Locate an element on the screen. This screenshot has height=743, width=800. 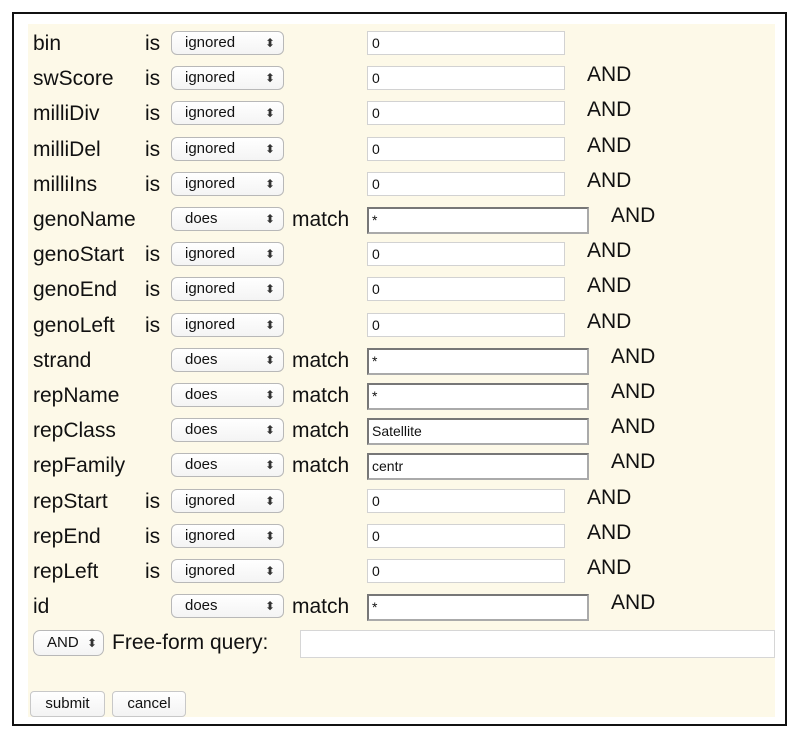
filter-row-genoName: genoName does ⬍ match * AND is located at coordinates (401, 221).